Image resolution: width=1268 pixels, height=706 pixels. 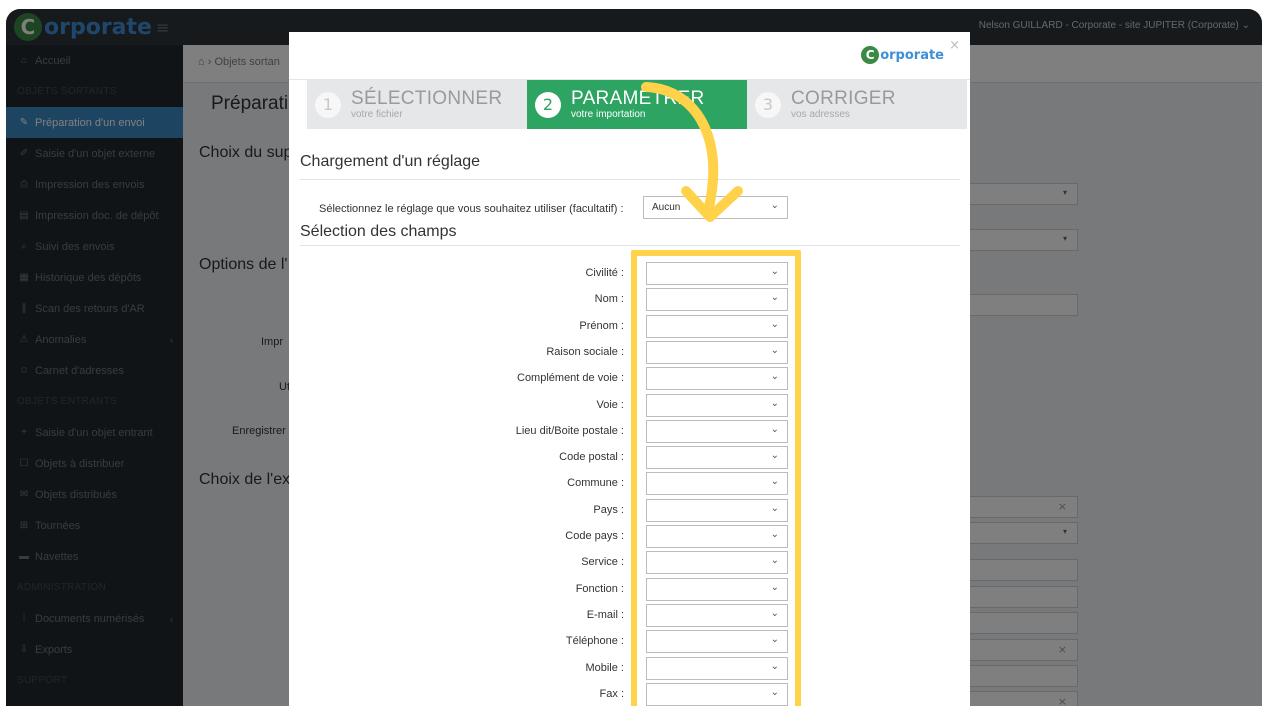 What do you see at coordinates (870, 55) in the screenshot?
I see `logo-icon: C` at bounding box center [870, 55].